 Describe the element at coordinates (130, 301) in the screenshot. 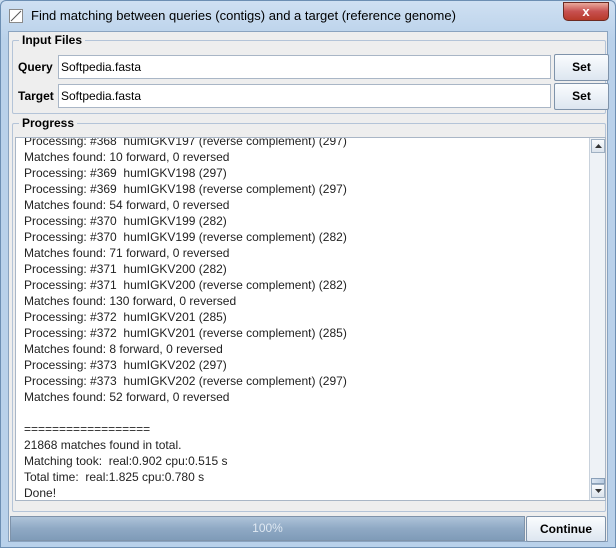

I see `log-line: Matches found: 130 forward, 0 reversed` at that location.